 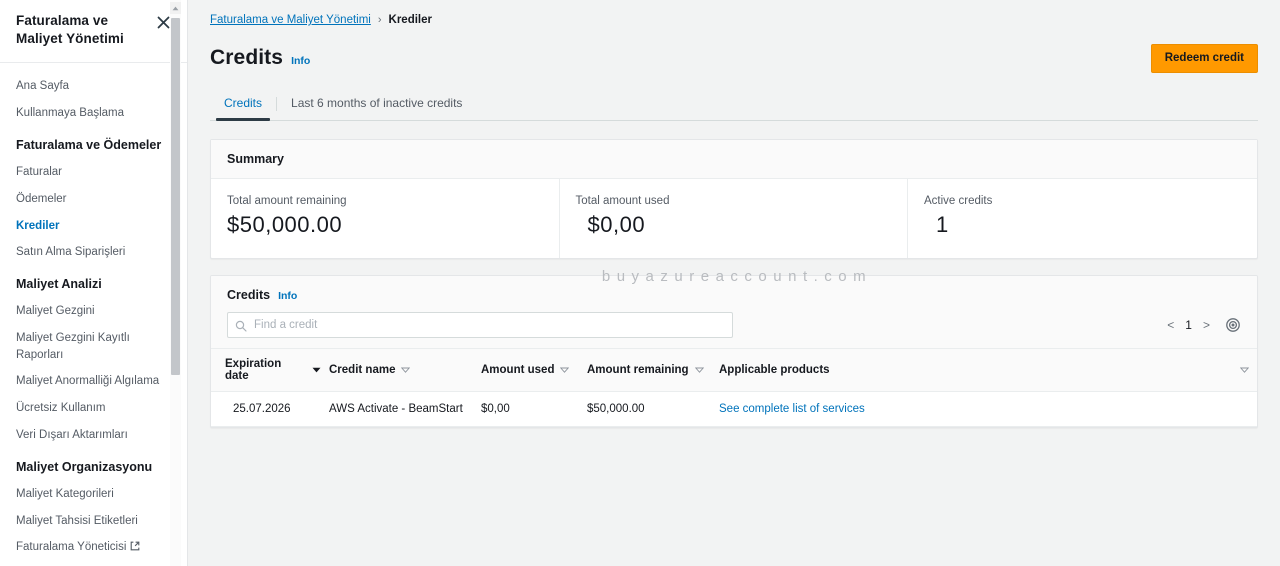 What do you see at coordinates (495, 409) in the screenshot?
I see `cell-value: $0,00` at bounding box center [495, 409].